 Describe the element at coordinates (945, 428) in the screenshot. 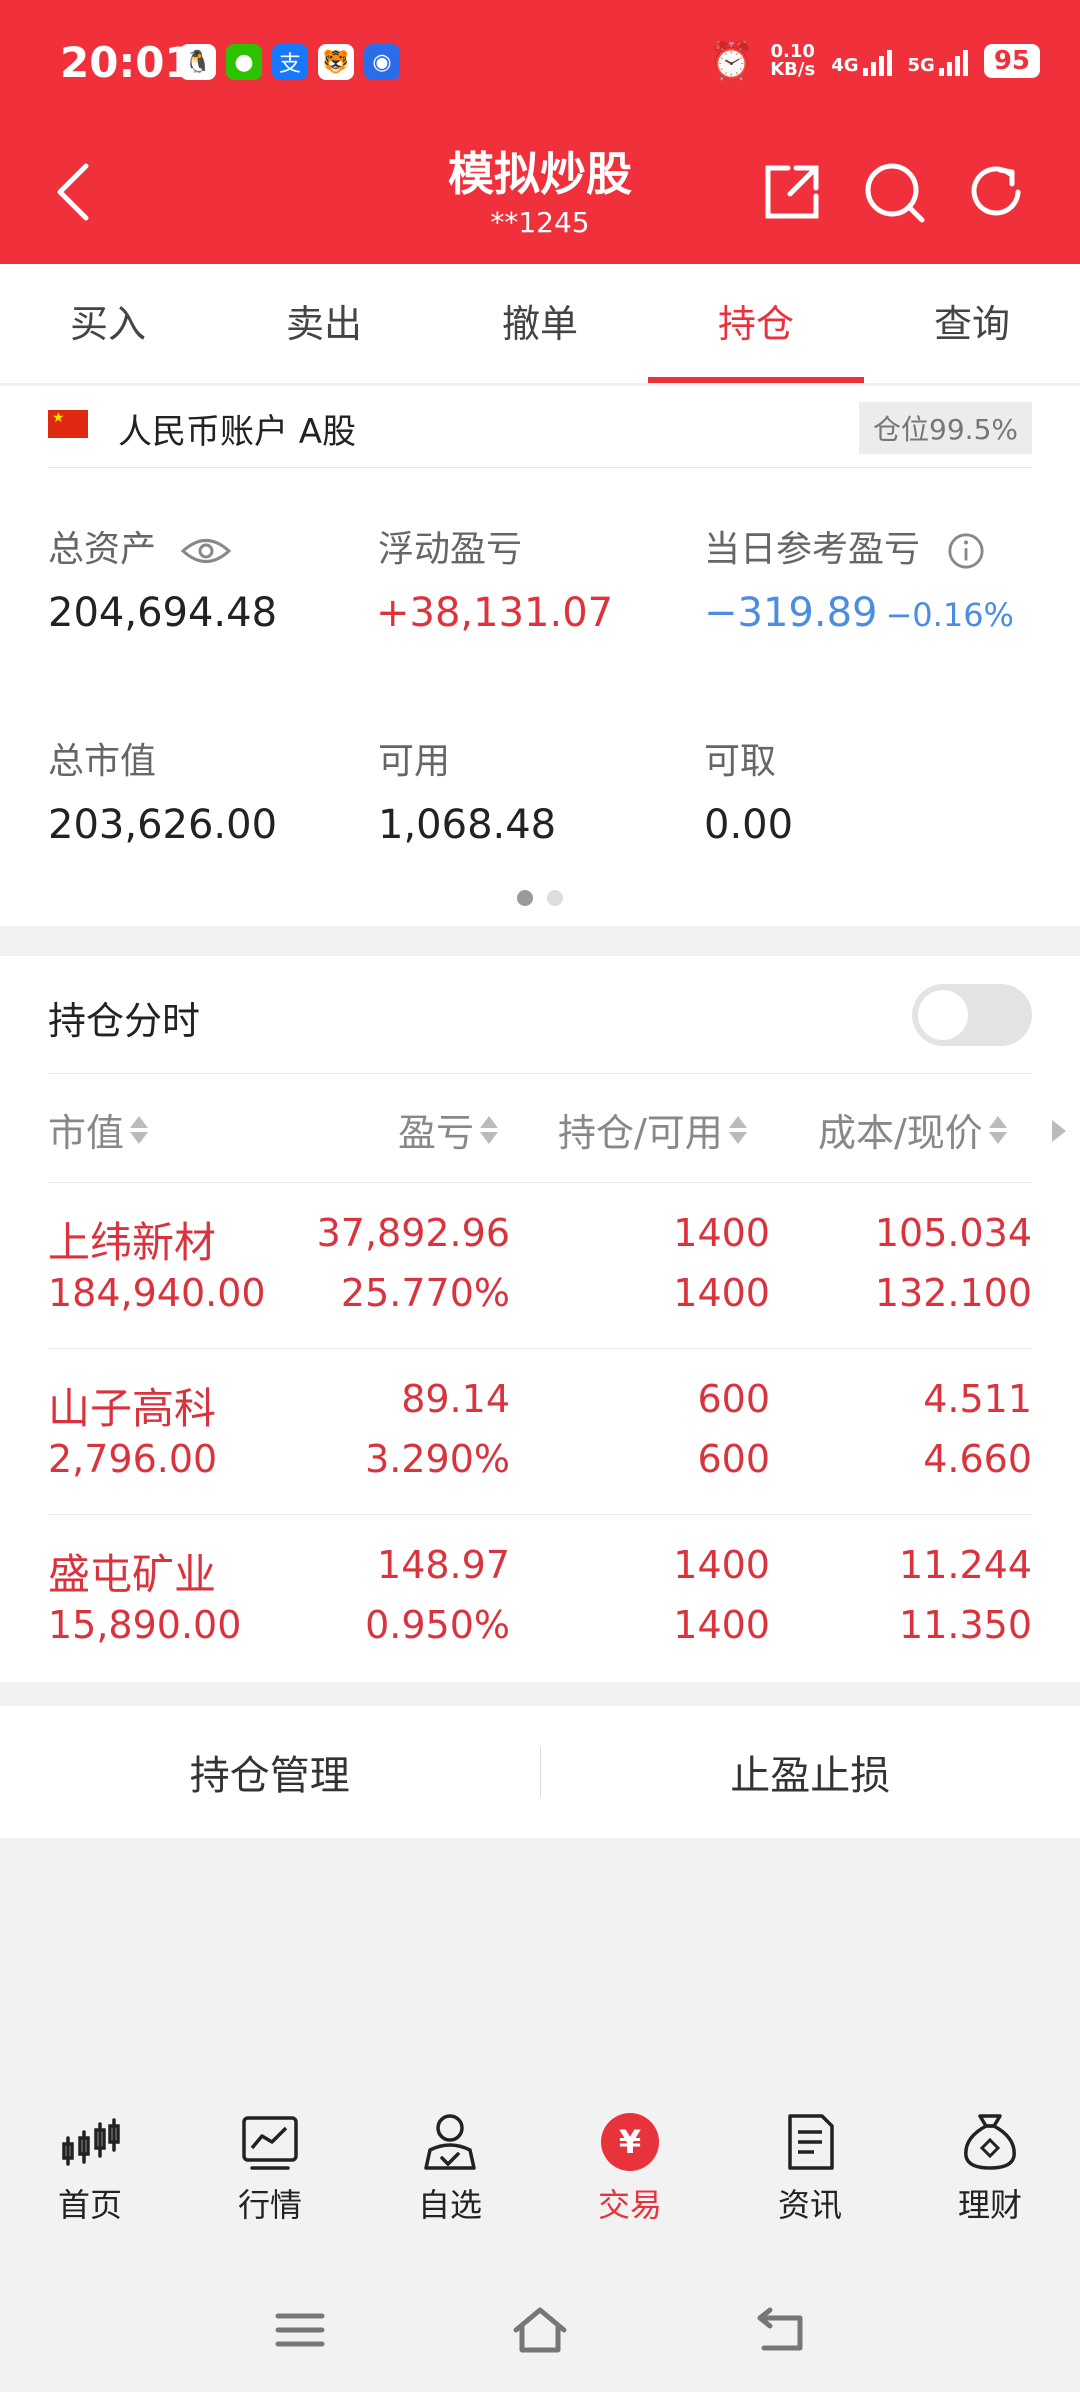

I see `position-ratio-badge: 仓位99.5%` at that location.